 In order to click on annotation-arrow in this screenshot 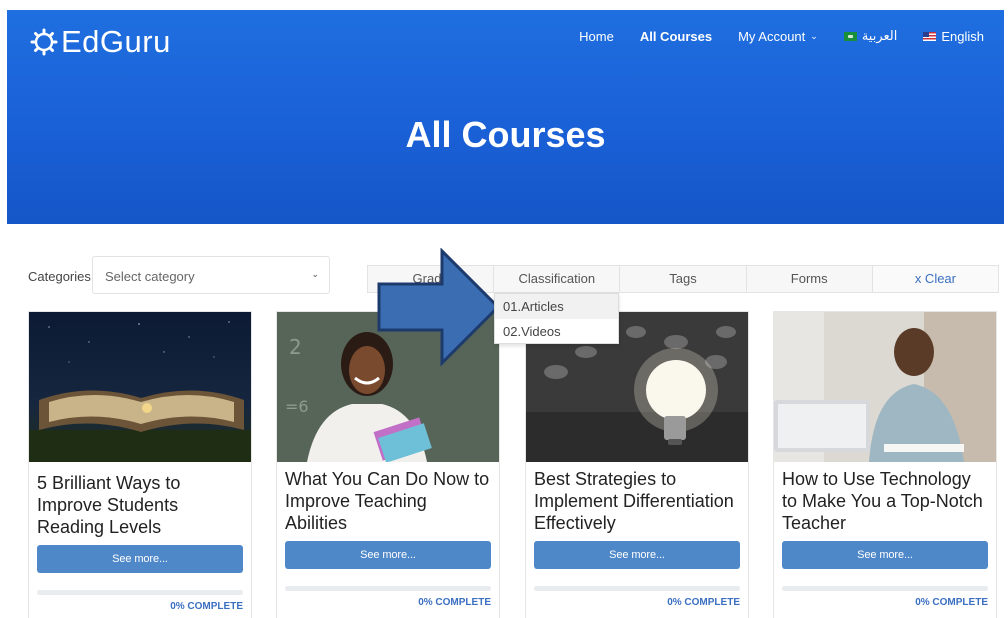, I will do `click(439, 307)`.